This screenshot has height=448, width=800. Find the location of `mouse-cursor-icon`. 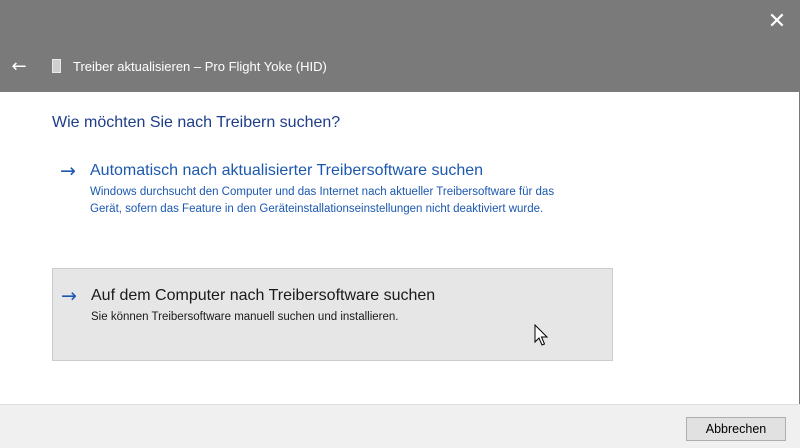

mouse-cursor-icon is located at coordinates (541, 335).